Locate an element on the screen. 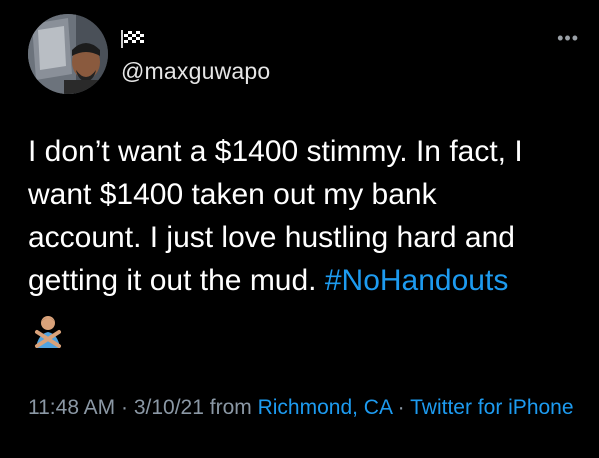 This screenshot has width=599, height=458. avatar is located at coordinates (68, 54).